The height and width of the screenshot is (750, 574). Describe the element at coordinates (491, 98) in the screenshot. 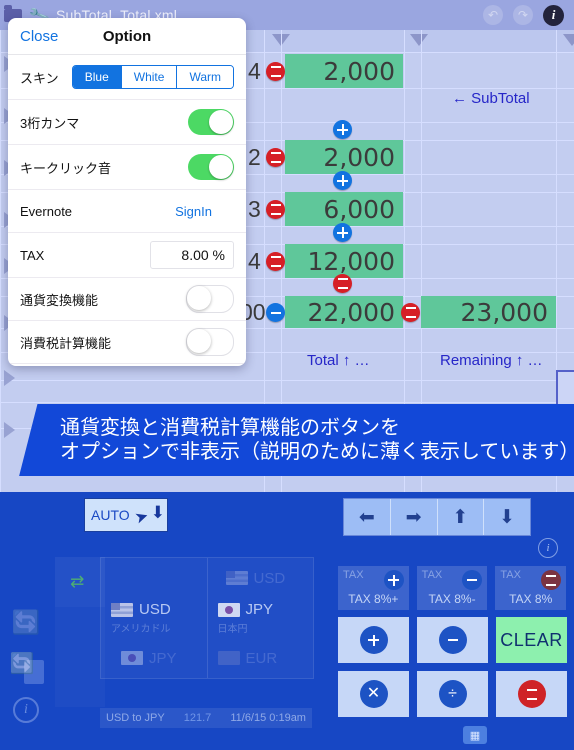

I see `subtotal-note: ← SubTotal` at that location.